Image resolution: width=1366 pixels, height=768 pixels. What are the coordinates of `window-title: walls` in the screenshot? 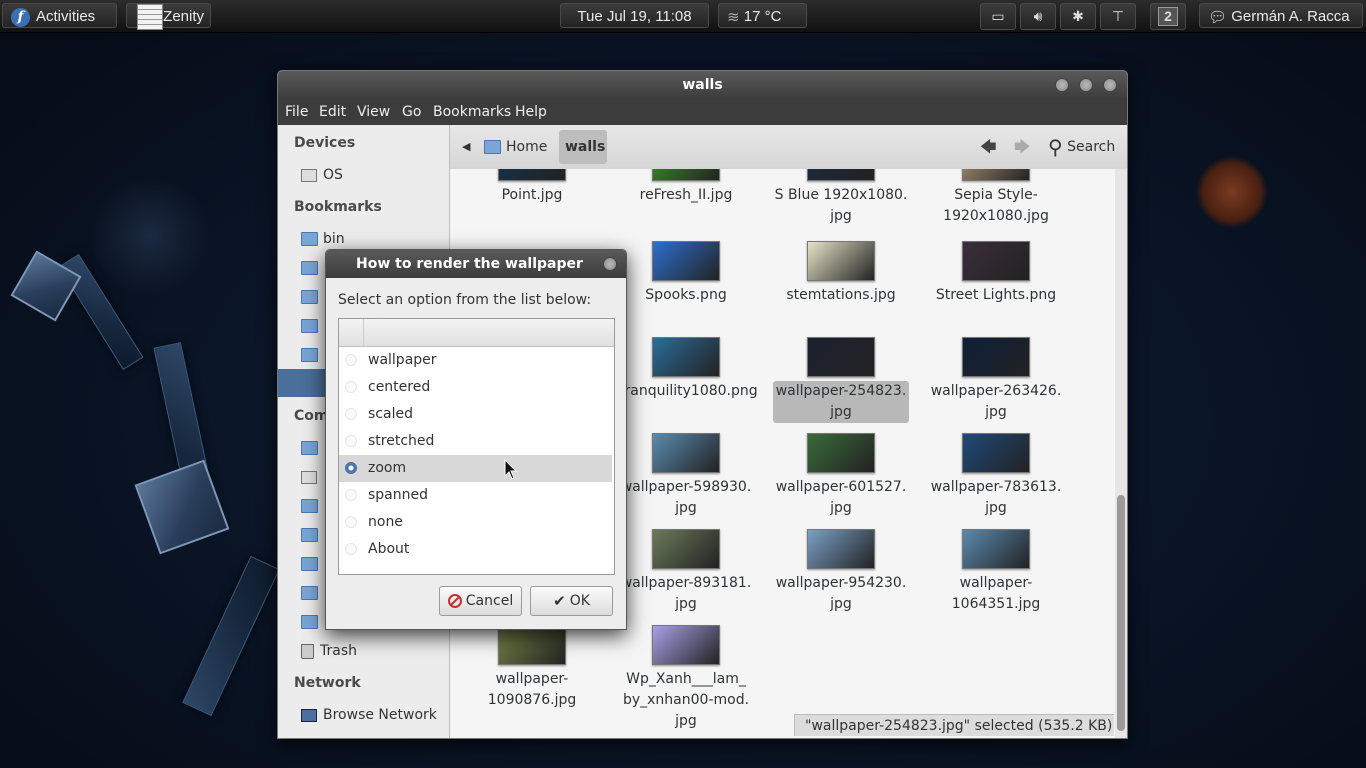 It's located at (702, 85).